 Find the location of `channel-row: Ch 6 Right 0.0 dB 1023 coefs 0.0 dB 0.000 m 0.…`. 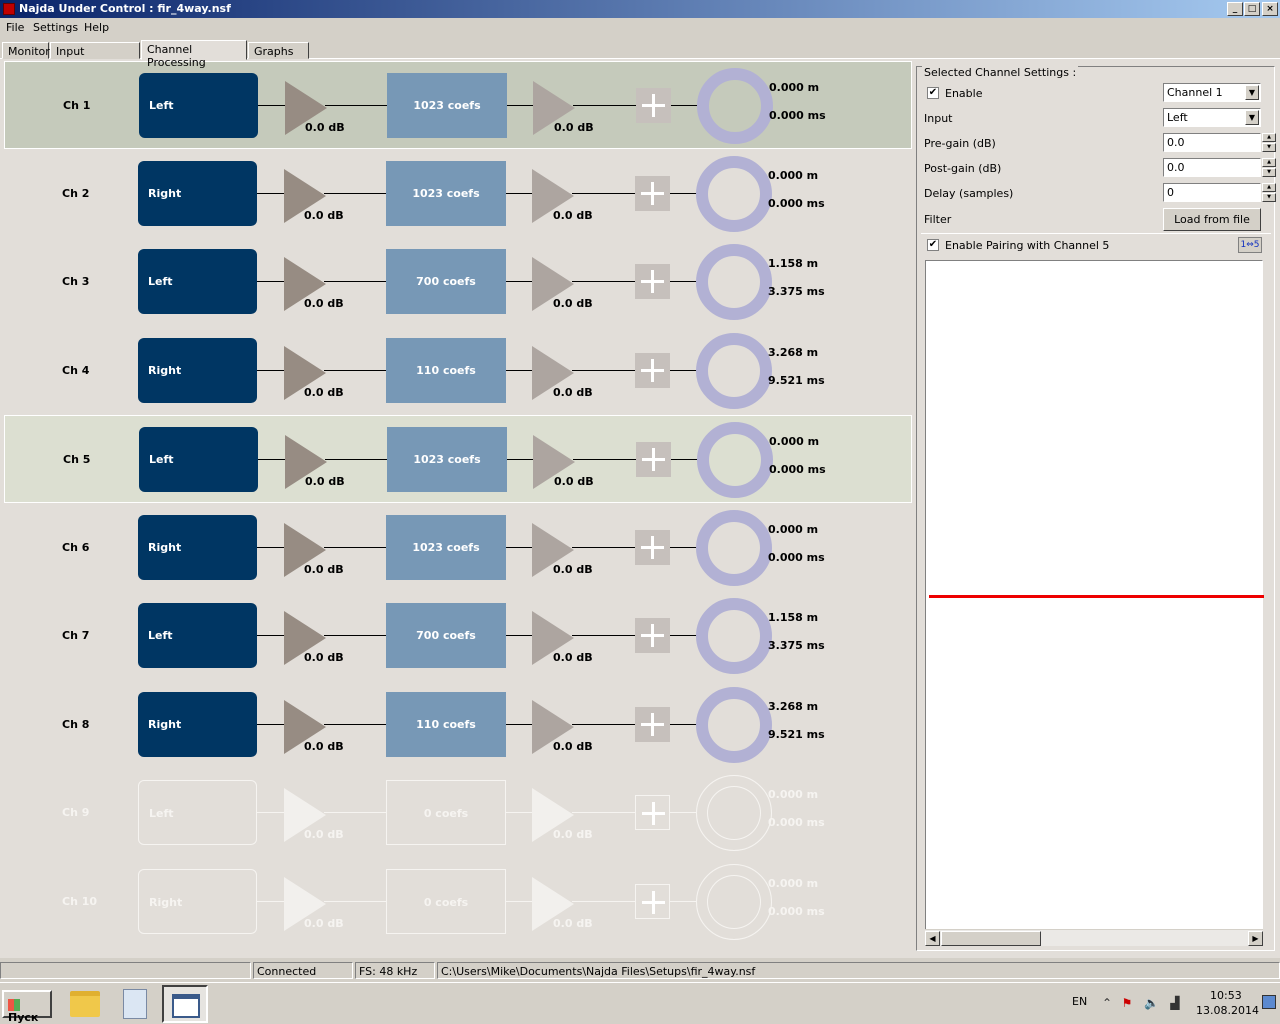

channel-row: Ch 6 Right 0.0 dB 1023 coefs 0.0 dB 0.000 m 0.… is located at coordinates (458, 548).